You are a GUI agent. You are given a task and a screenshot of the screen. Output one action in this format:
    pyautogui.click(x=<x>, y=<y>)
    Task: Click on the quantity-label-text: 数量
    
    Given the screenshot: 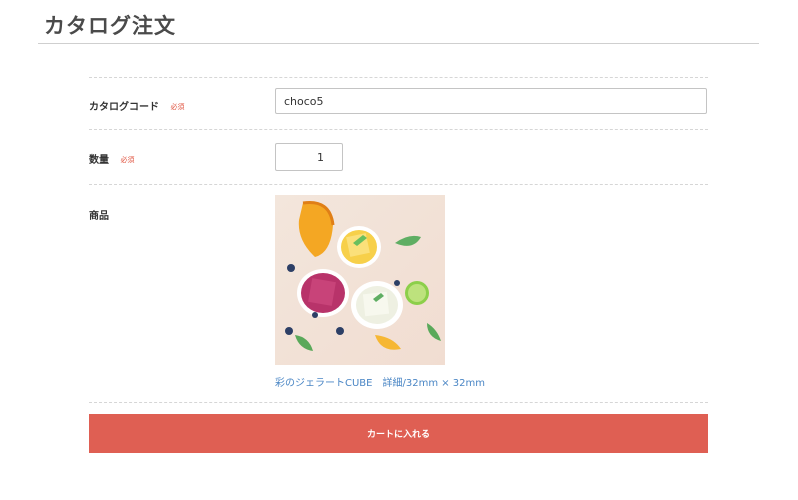 What is the action you would take?
    pyautogui.click(x=99, y=160)
    